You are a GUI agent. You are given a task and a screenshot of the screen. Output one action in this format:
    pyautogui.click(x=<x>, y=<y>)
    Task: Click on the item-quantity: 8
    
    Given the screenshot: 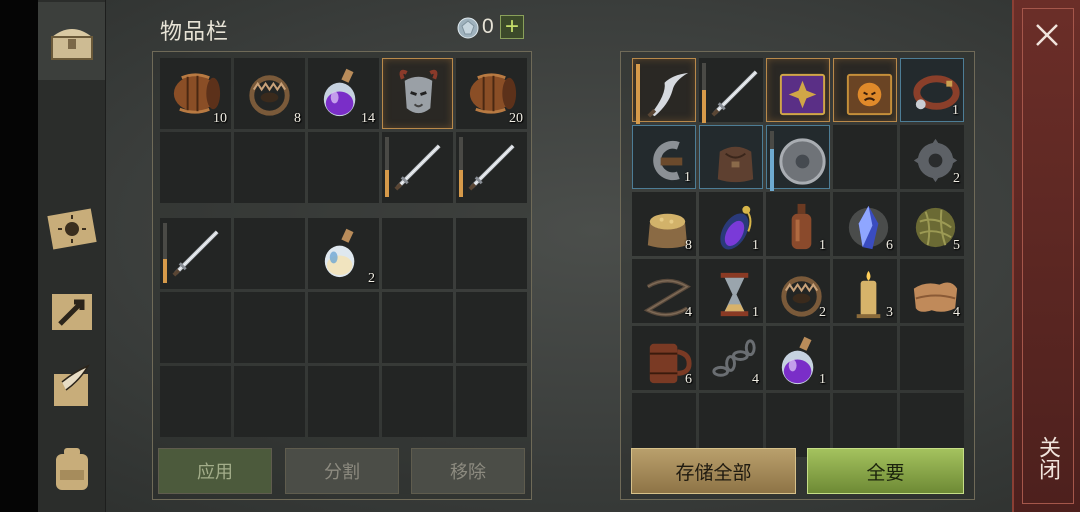 What is the action you would take?
    pyautogui.click(x=297, y=118)
    